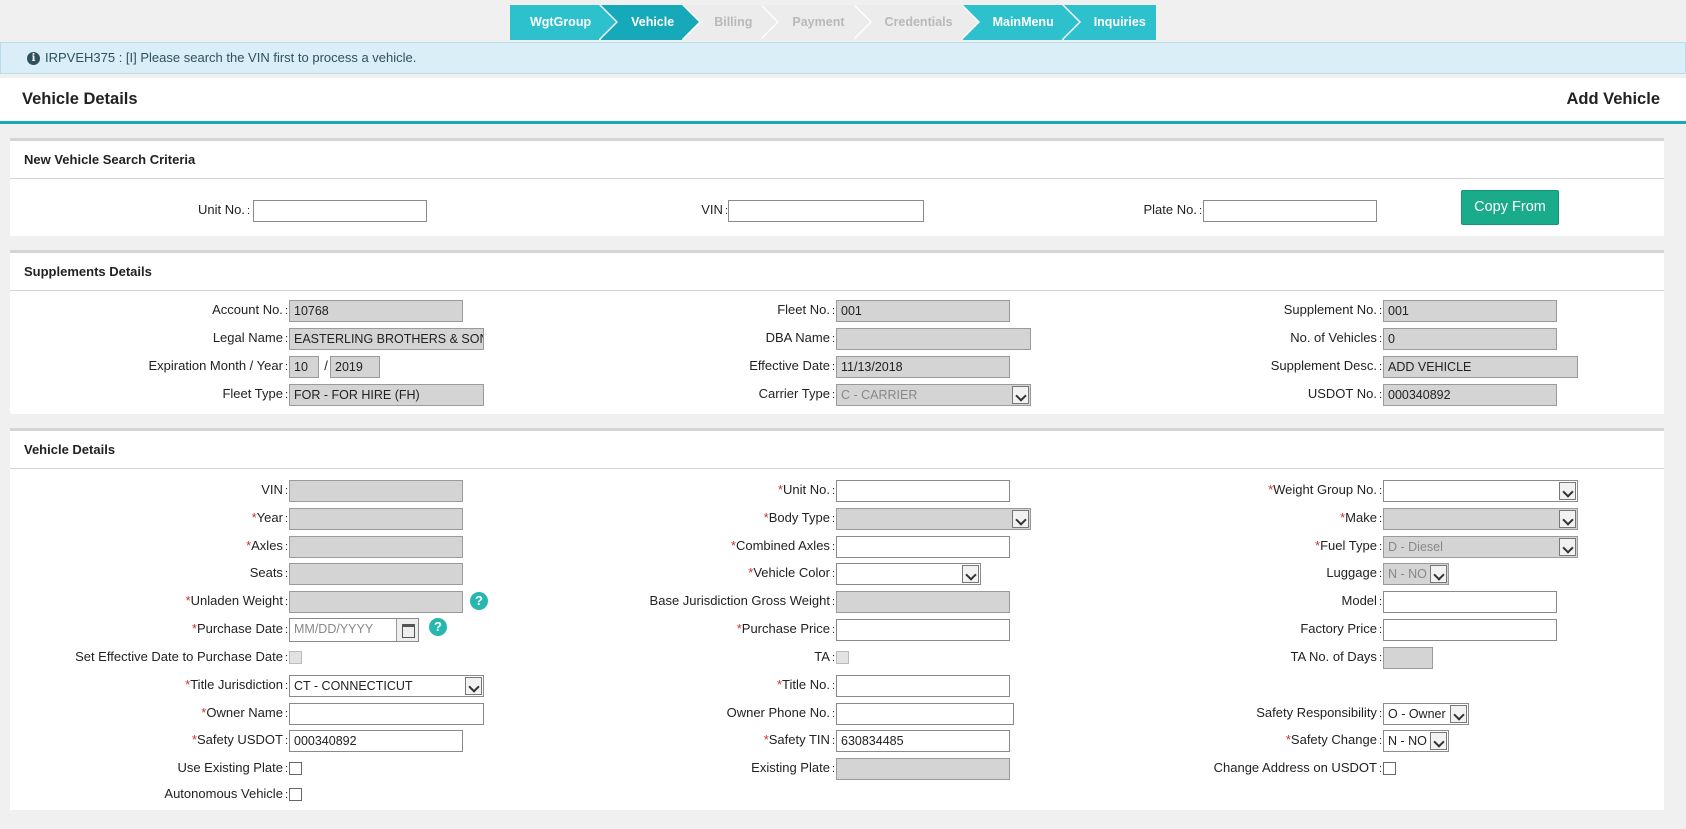 The width and height of the screenshot is (1686, 829). Describe the element at coordinates (407, 630) in the screenshot. I see `calendar-icon` at that location.